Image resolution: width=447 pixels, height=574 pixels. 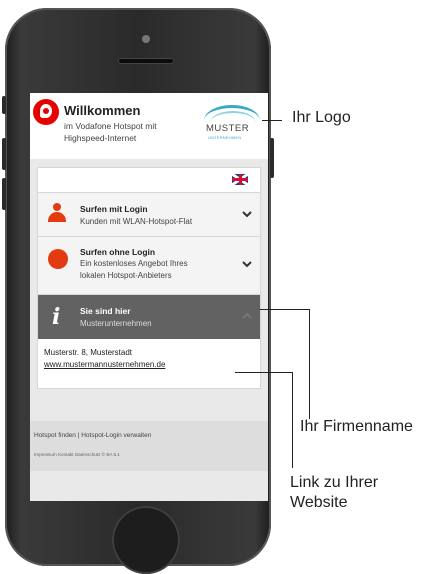 What do you see at coordinates (146, 39) in the screenshot?
I see `front-camera-icon` at bounding box center [146, 39].